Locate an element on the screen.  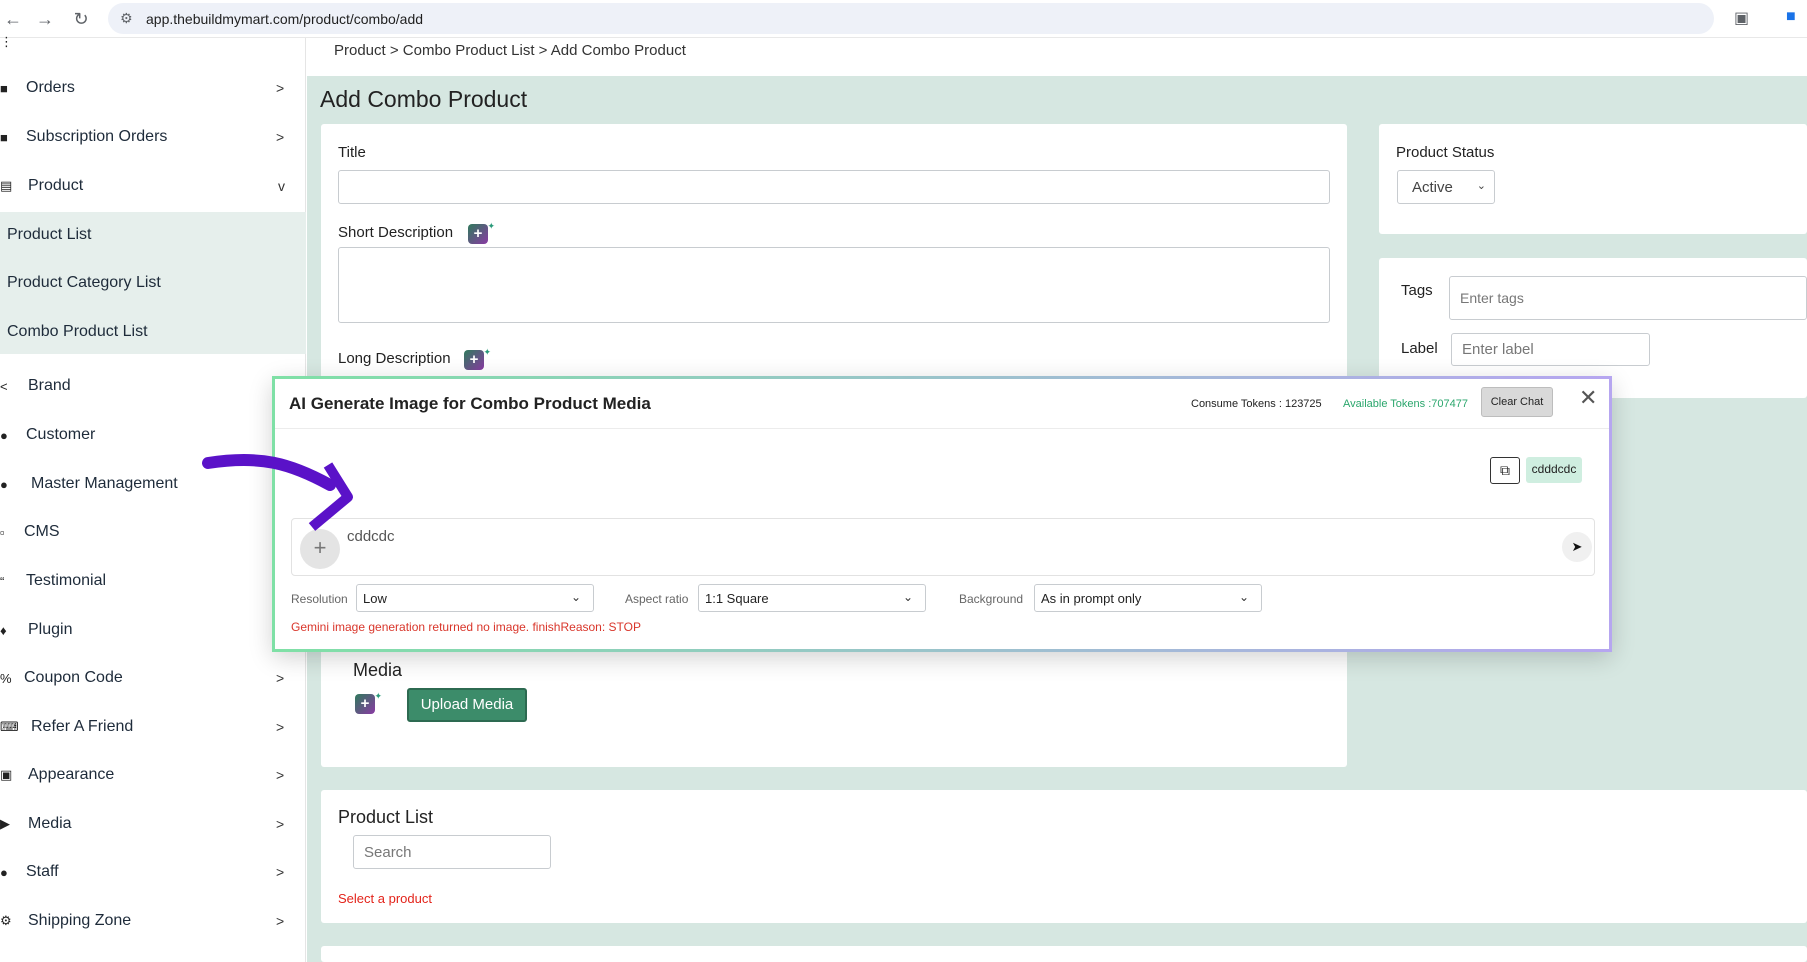
product-status-select: Active ⌄ is located at coordinates (1446, 187).